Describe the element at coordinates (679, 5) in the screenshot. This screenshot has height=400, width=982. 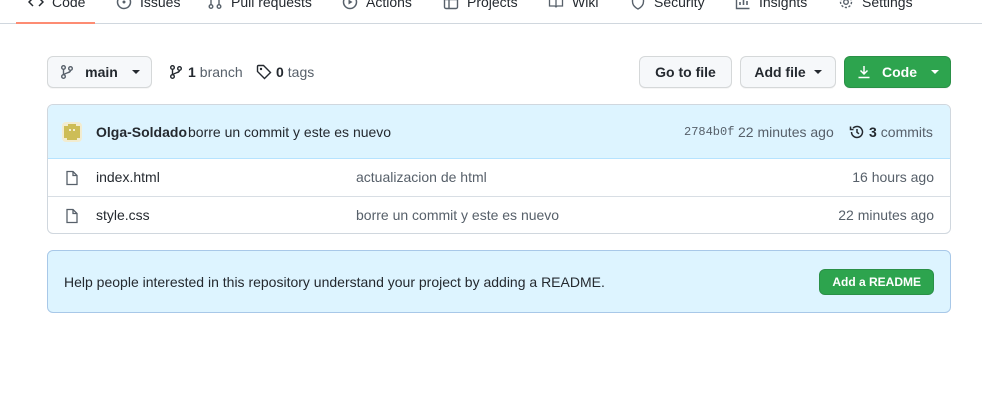
I see `tab-label: Security` at that location.